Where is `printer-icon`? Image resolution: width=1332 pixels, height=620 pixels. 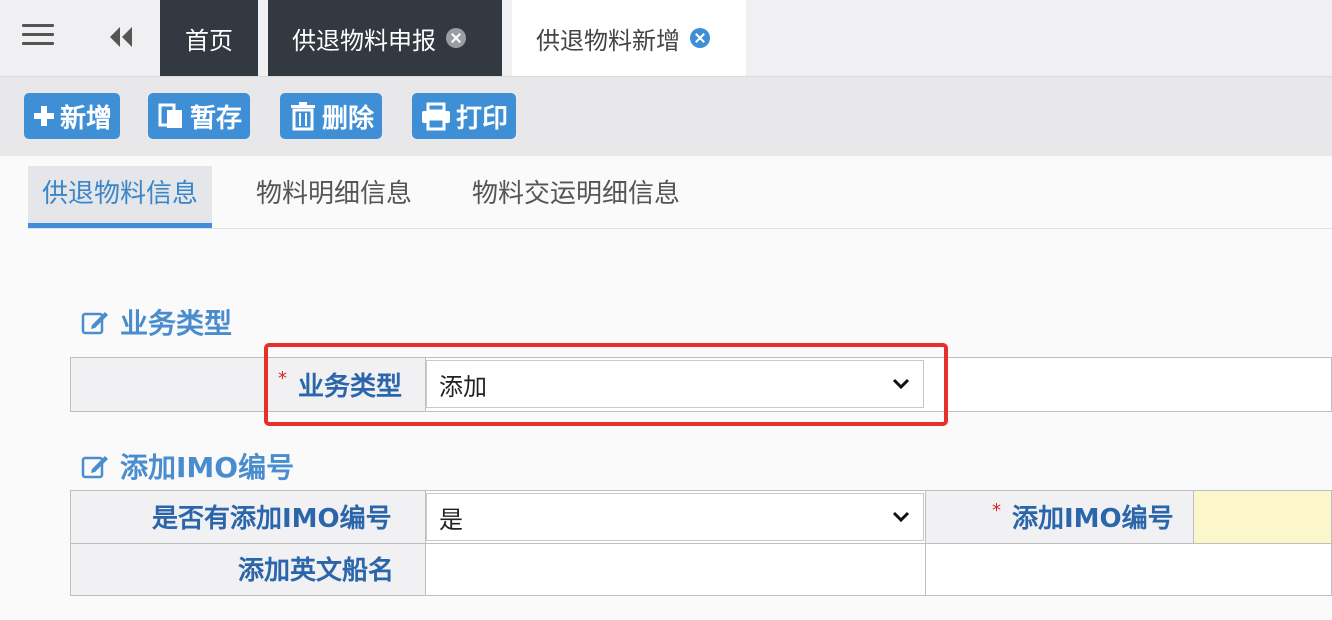
printer-icon is located at coordinates (436, 116).